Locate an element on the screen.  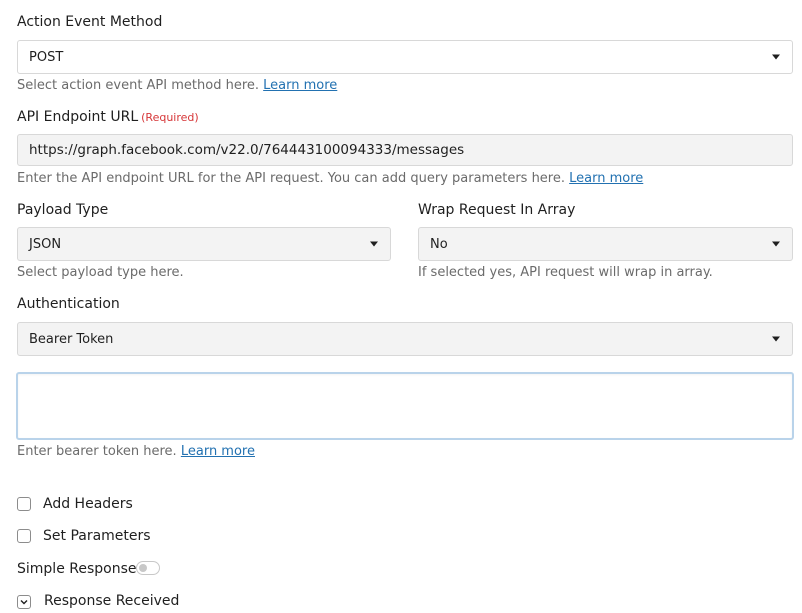
action-event-method-value: POST is located at coordinates (46, 57).